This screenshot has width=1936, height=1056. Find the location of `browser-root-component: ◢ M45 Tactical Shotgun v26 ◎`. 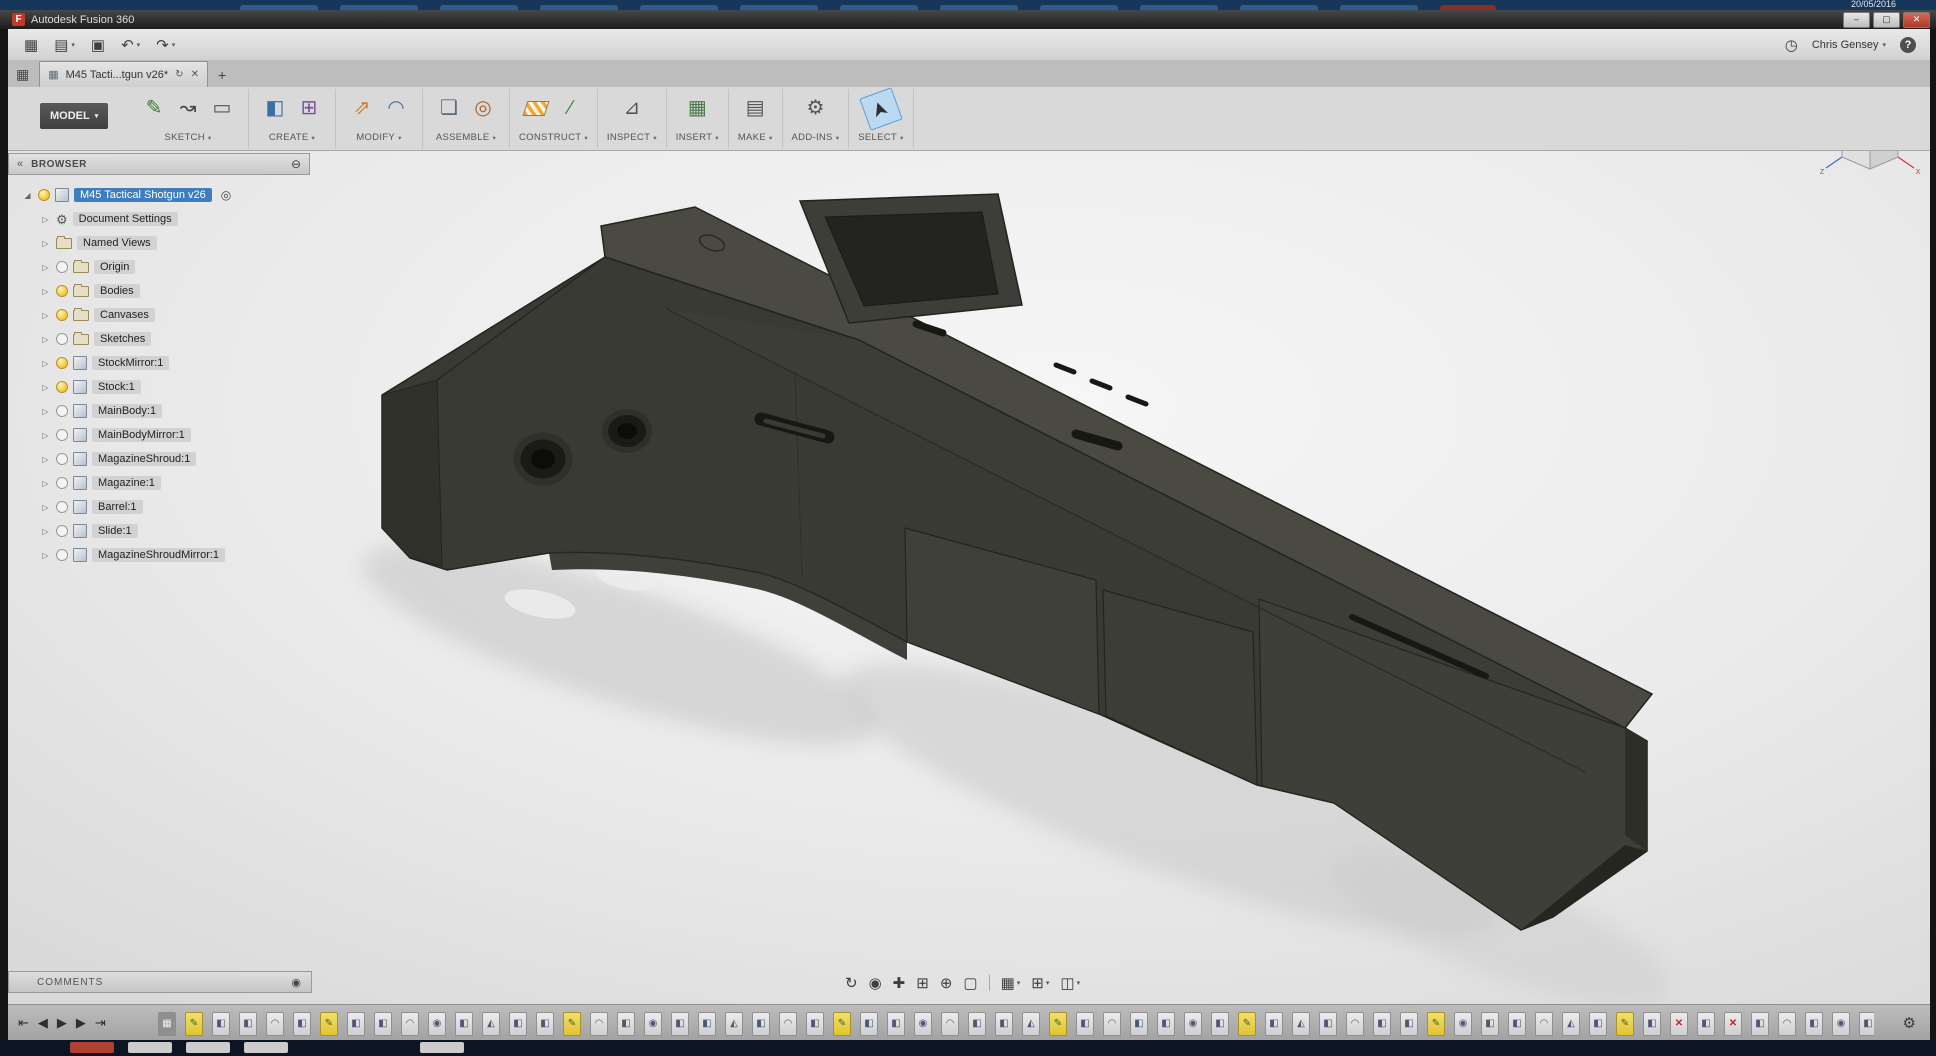

browser-root-component: ◢ M45 Tactical Shotgun v26 ◎ is located at coordinates (166, 195).